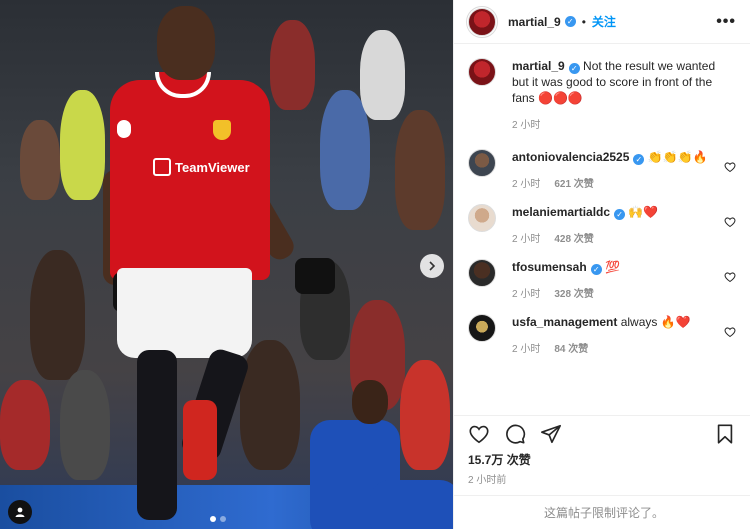 The image size is (750, 529). What do you see at coordinates (602, 460) in the screenshot?
I see `like-count: 15.7万 次赞` at bounding box center [602, 460].